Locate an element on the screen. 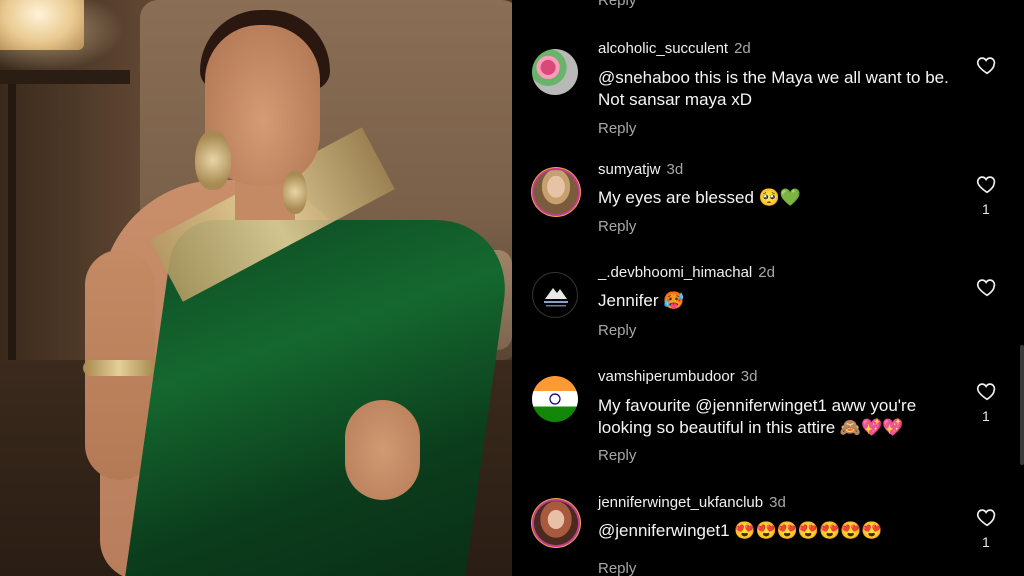 The image size is (1024, 576). comment-username: sumyatjw is located at coordinates (629, 169).